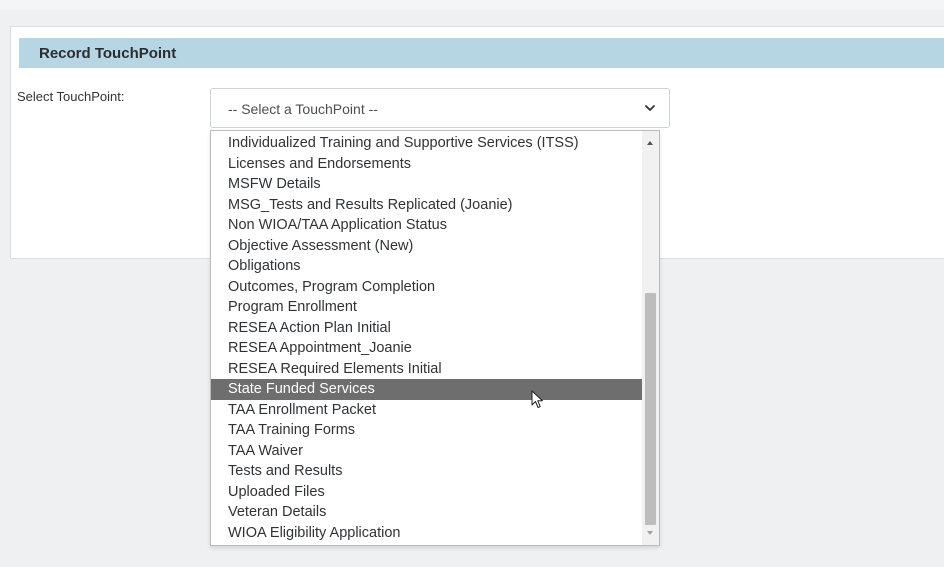 The image size is (944, 567). What do you see at coordinates (650, 409) in the screenshot?
I see `scrollbar-thumb` at bounding box center [650, 409].